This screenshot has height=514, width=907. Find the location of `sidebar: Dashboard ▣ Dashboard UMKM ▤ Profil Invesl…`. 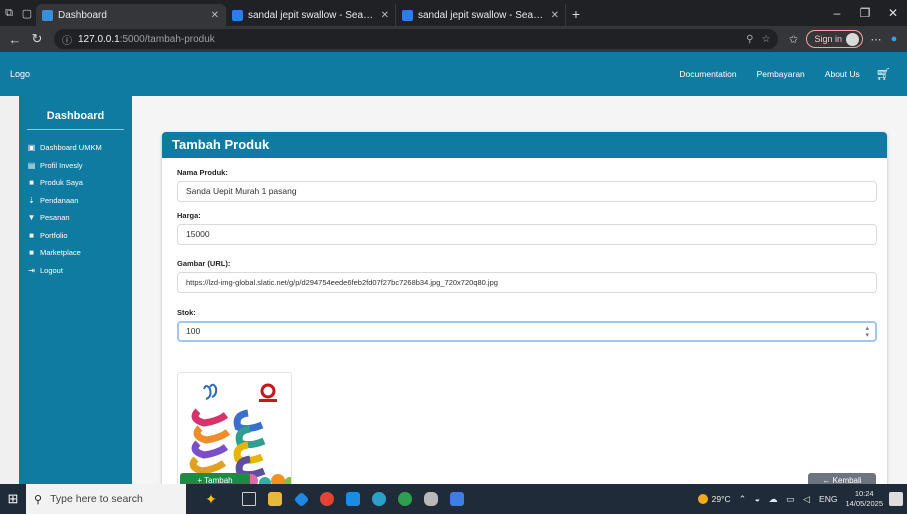

sidebar: Dashboard ▣ Dashboard UMKM ▤ Profil Invesl… is located at coordinates (75, 290).